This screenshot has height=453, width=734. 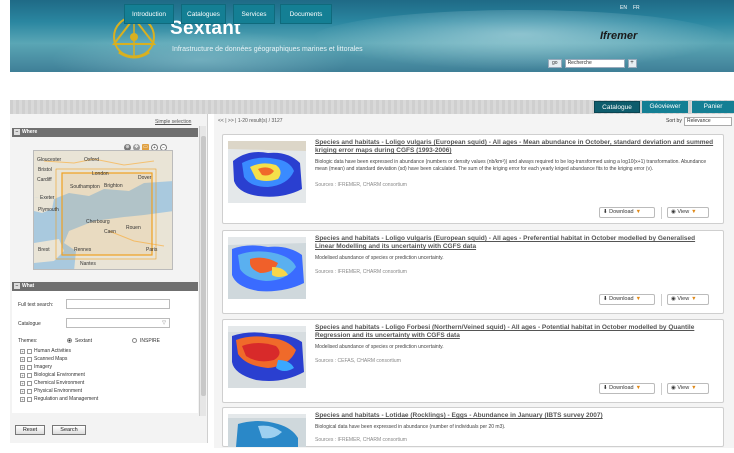 What do you see at coordinates (105, 286) in the screenshot?
I see `what-section-header: − What` at bounding box center [105, 286].